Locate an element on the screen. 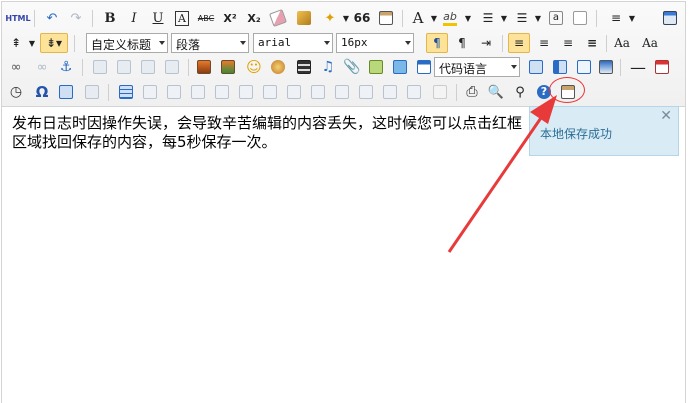  annotation-arrow is located at coordinates (502, 174).